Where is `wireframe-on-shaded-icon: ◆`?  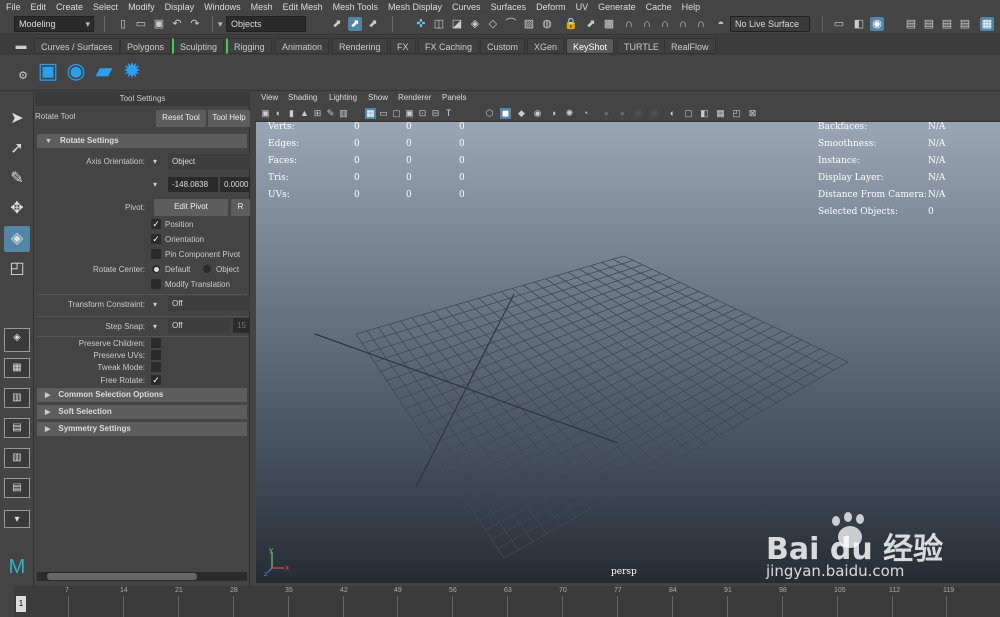
wireframe-on-shaded-icon: ◆ is located at coordinates (521, 113).